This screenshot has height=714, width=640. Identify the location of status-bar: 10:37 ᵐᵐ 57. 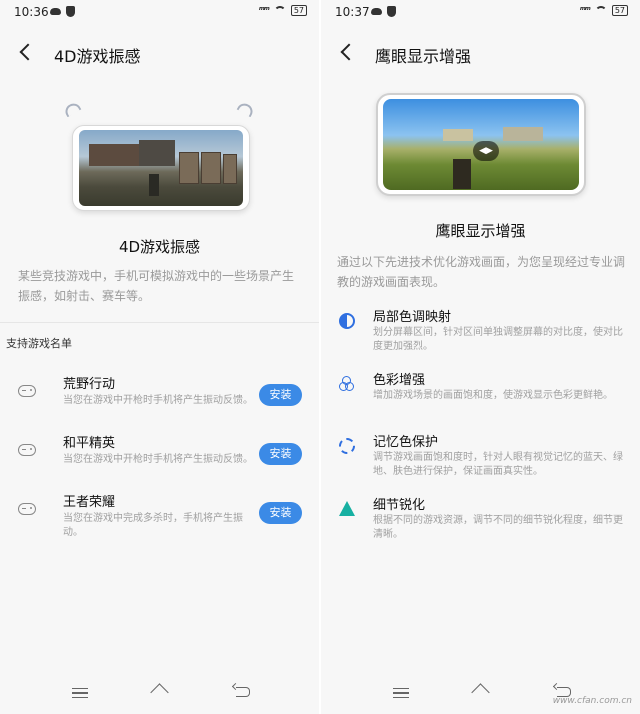
(480, 13).